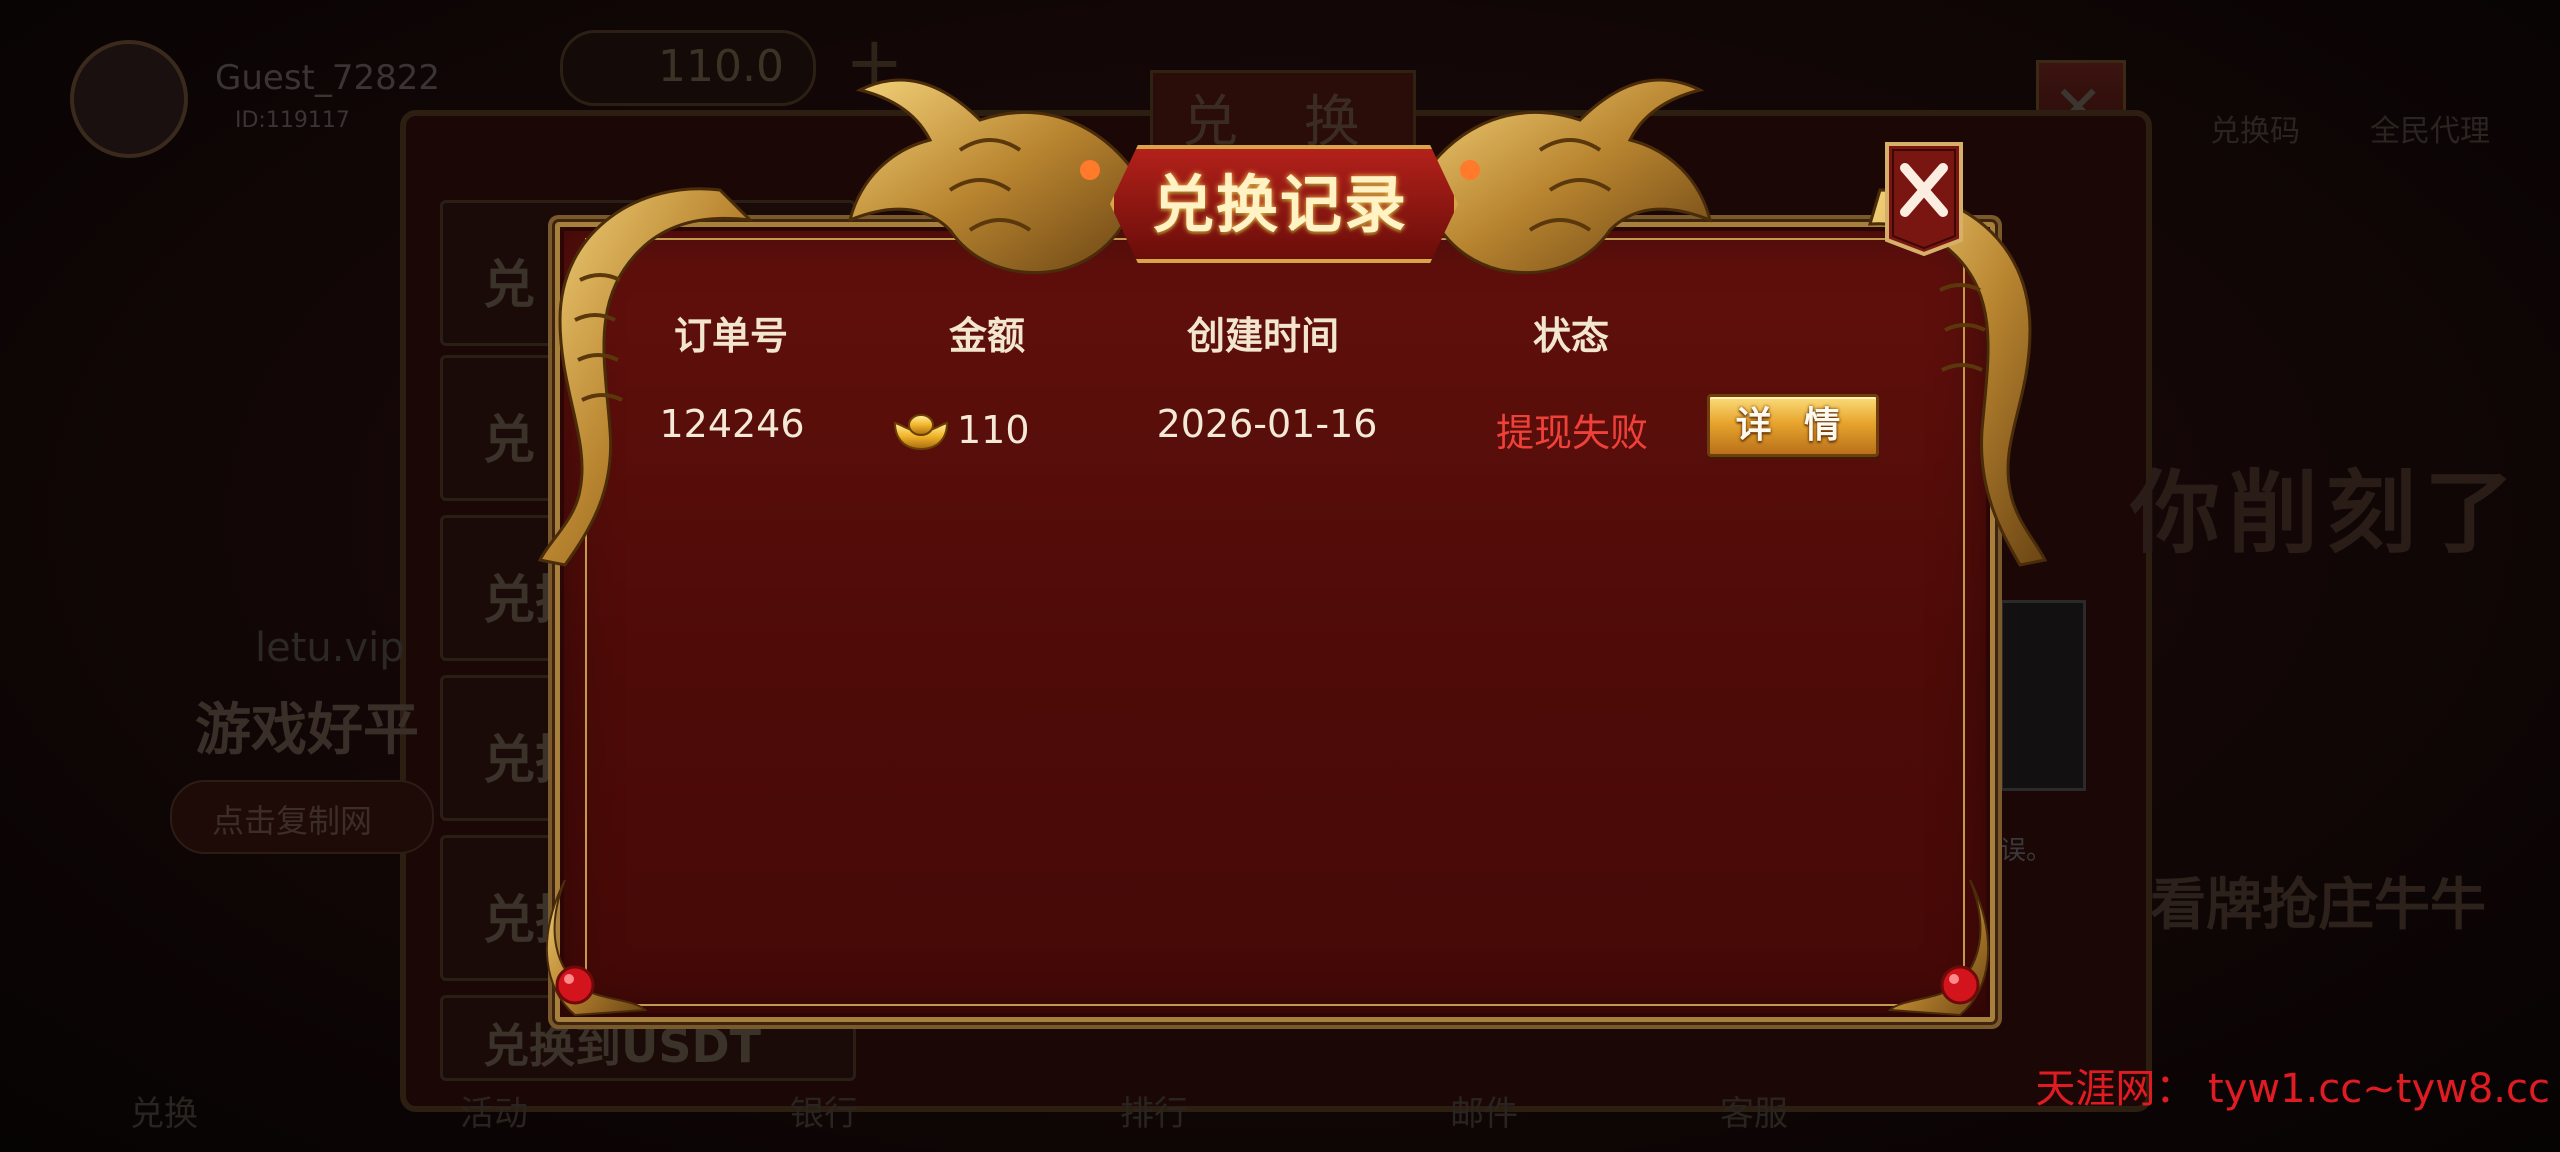  Describe the element at coordinates (1754, 1114) in the screenshot. I see `nav-service: 客服` at that location.